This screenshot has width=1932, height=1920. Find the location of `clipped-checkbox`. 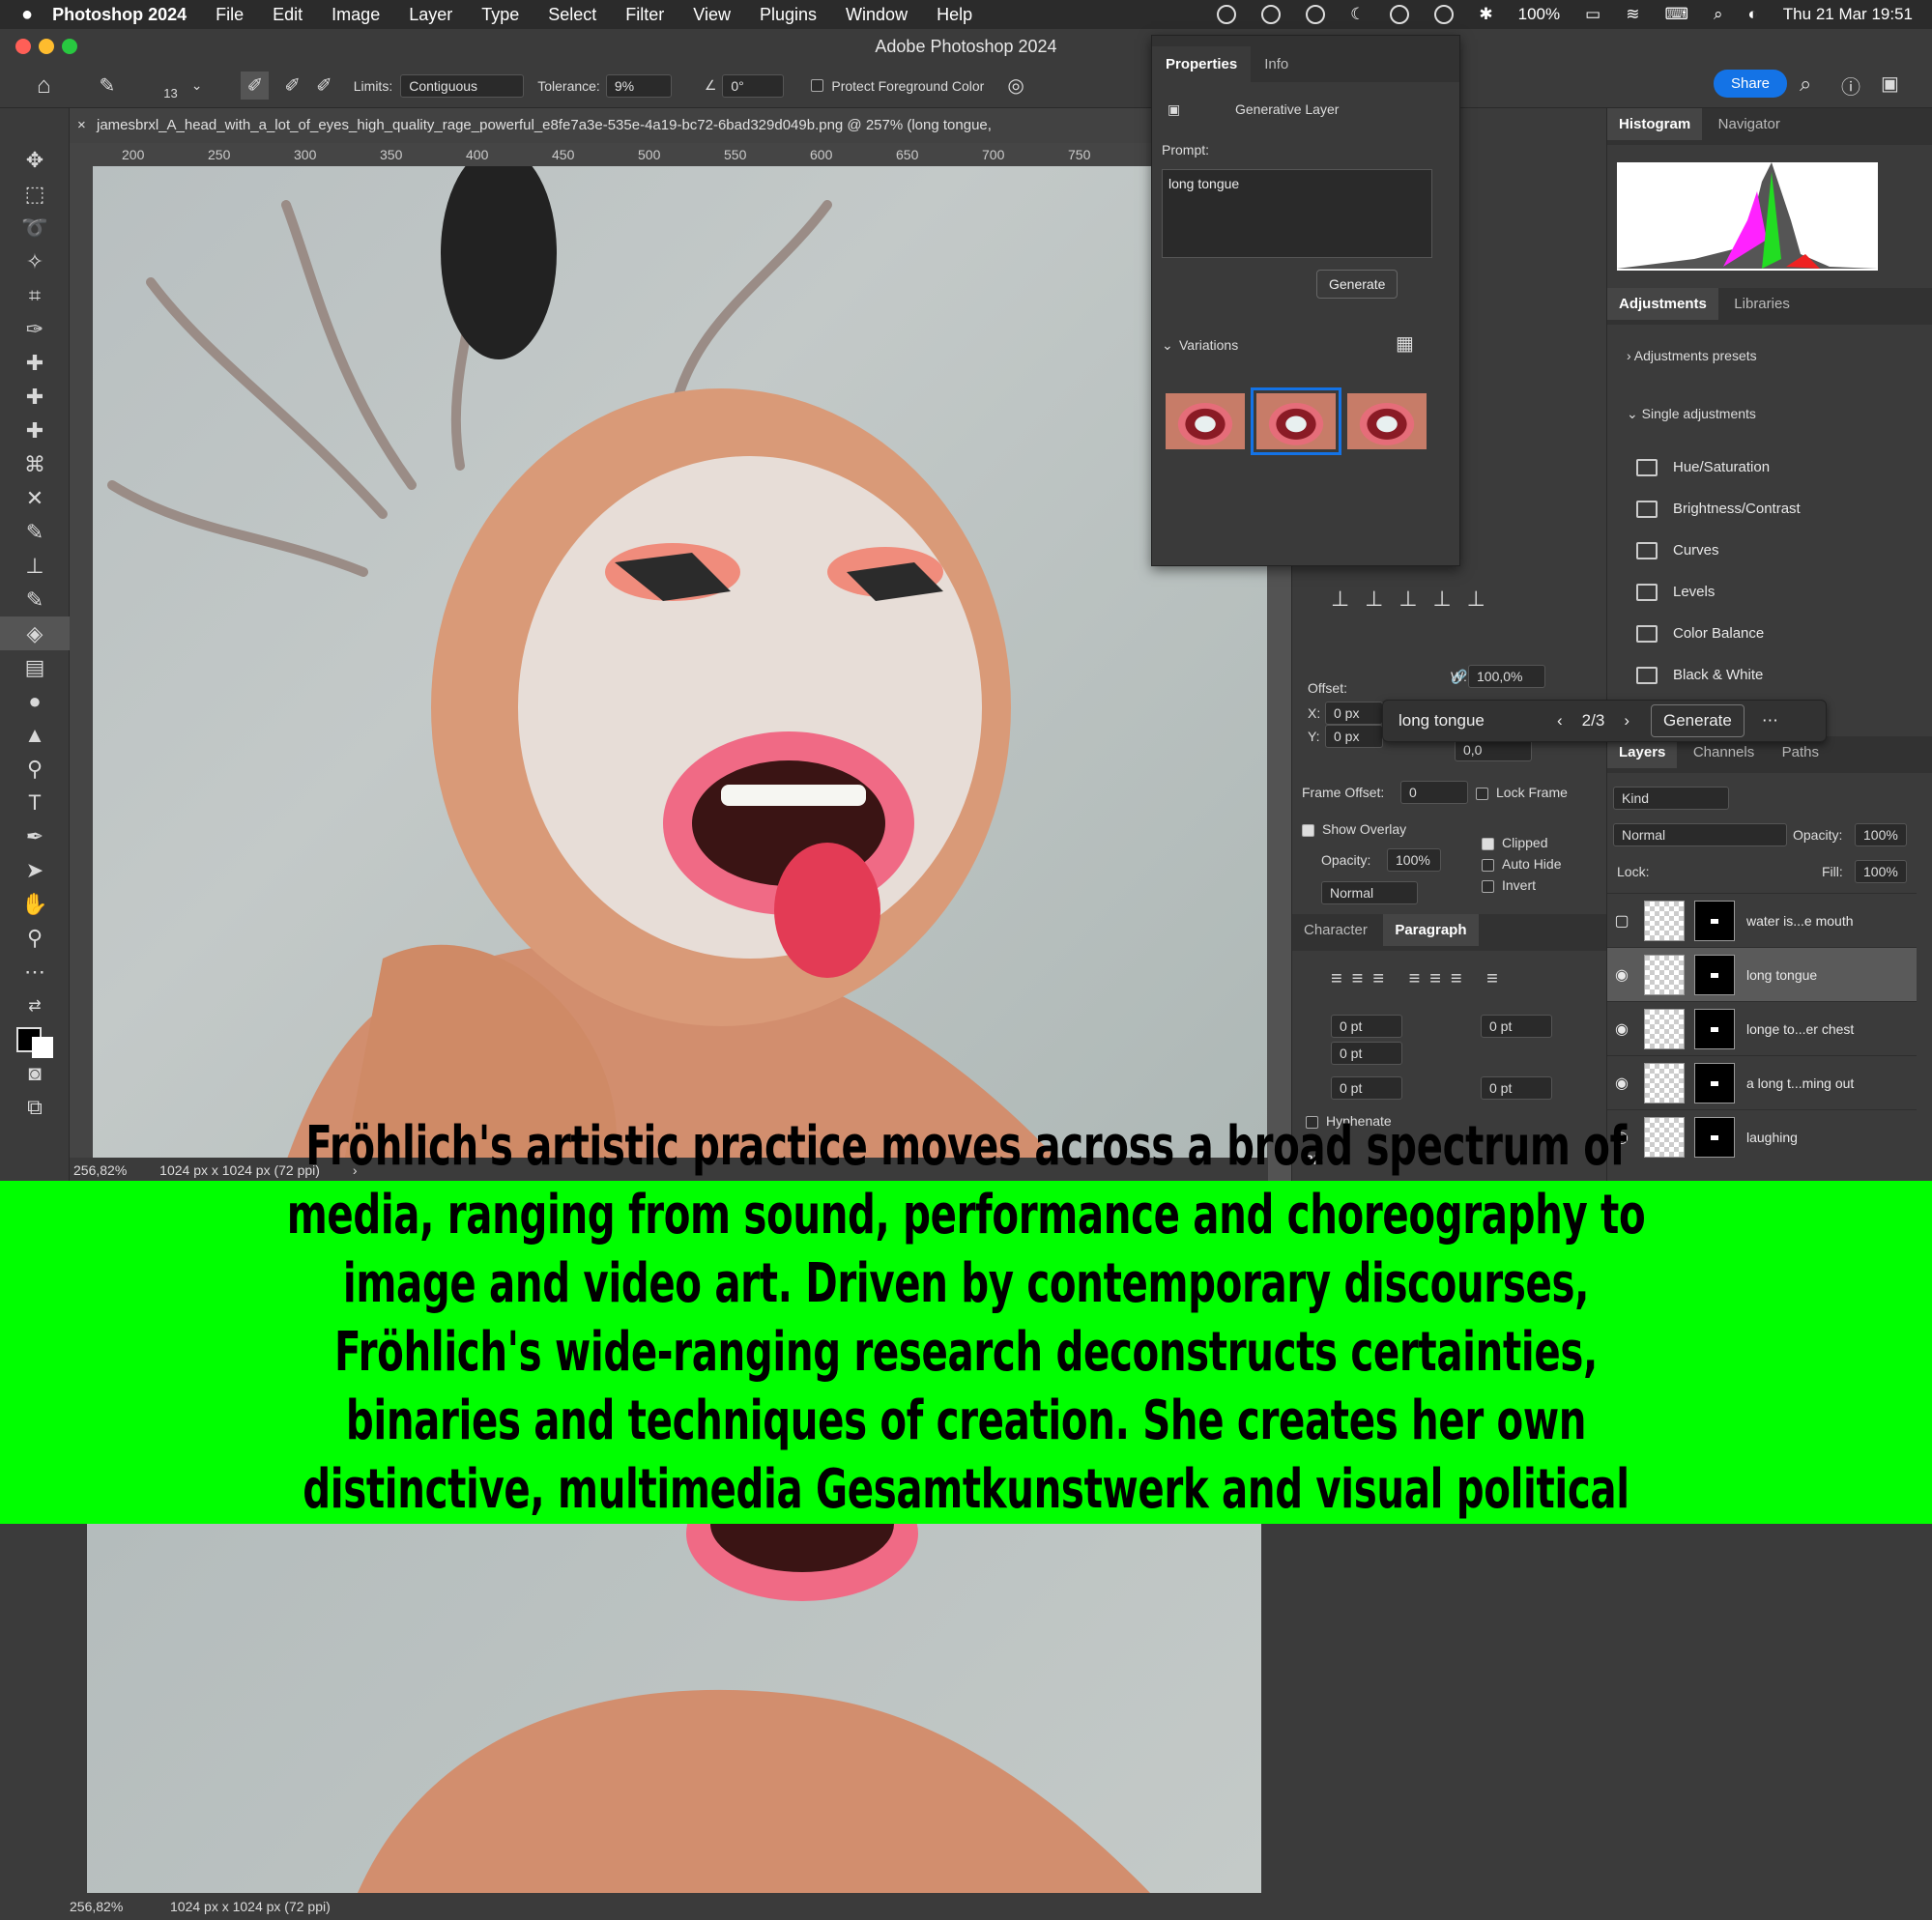

clipped-checkbox is located at coordinates (1488, 843).